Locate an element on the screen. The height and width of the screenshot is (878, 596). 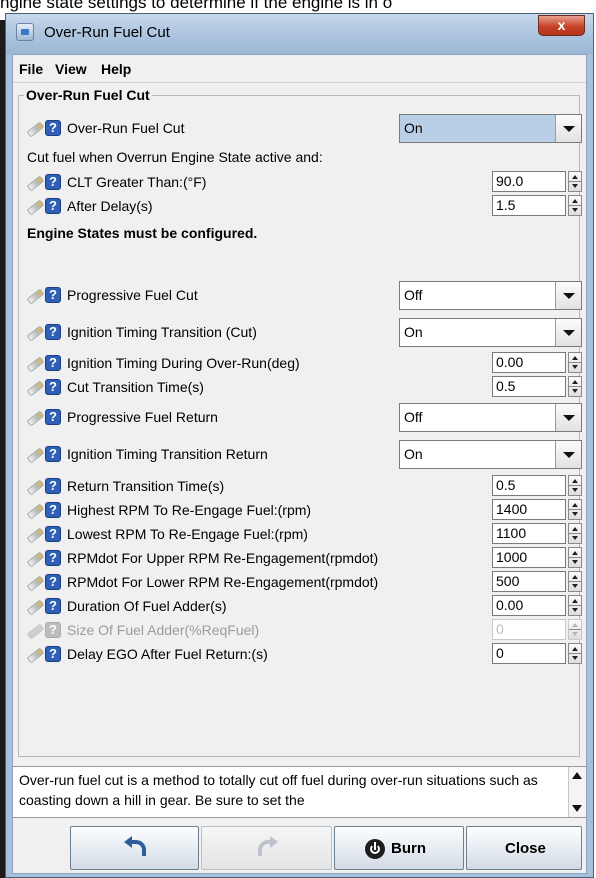
size-fuel-adder-stepper: 0 is located at coordinates (537, 629).